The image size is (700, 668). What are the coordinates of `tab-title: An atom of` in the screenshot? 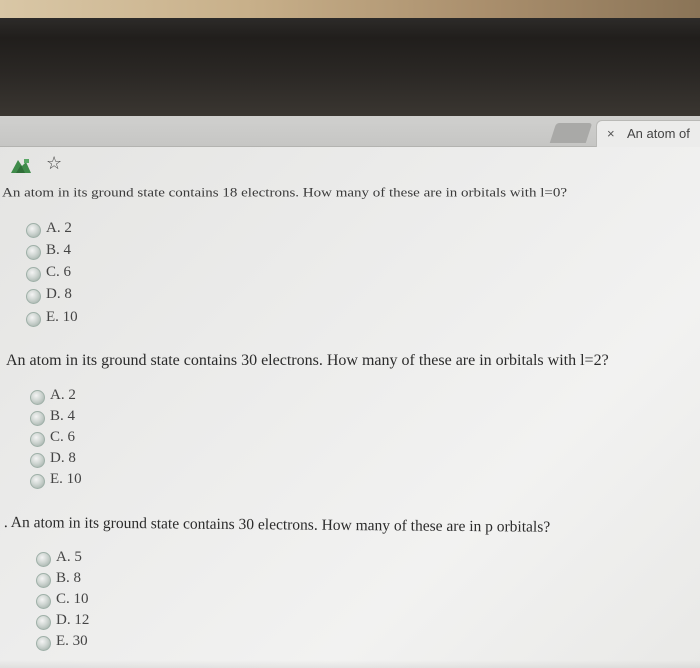 It's located at (658, 133).